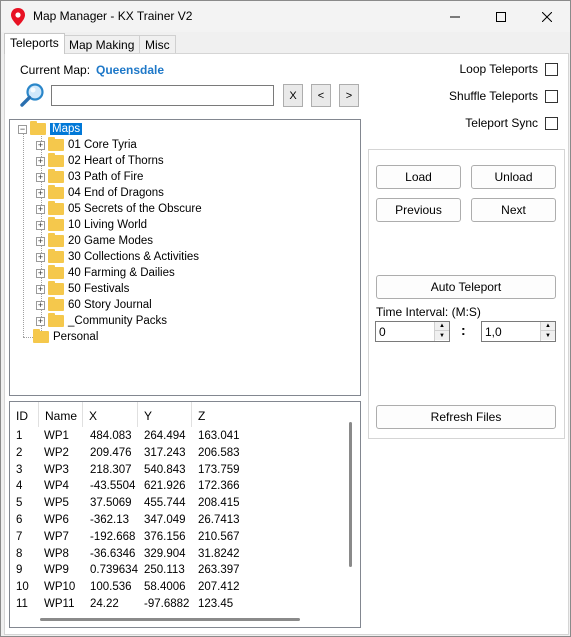 Image resolution: width=571 pixels, height=637 pixels. I want to click on table-row: 5 WP5 37.5069 455.744 208.415, so click(177, 503).